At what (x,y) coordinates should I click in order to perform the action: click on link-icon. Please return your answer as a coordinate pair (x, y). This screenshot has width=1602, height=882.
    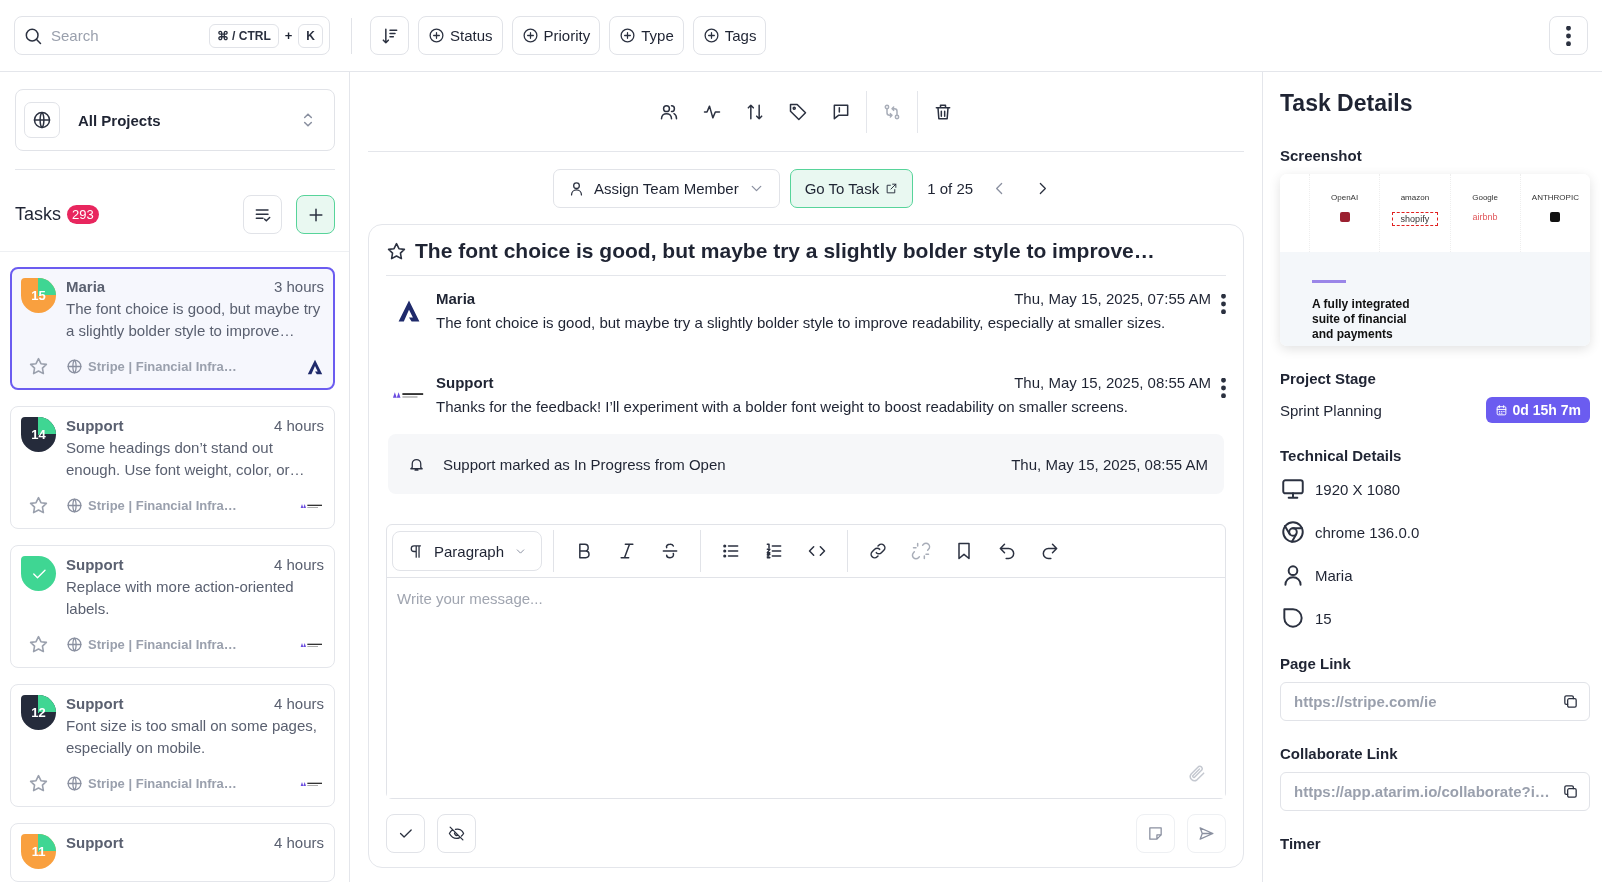
    Looking at the image, I should click on (878, 551).